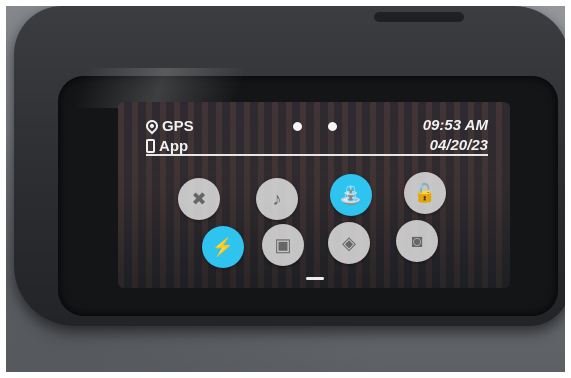  What do you see at coordinates (317, 155) in the screenshot?
I see `status-divider` at bounding box center [317, 155].